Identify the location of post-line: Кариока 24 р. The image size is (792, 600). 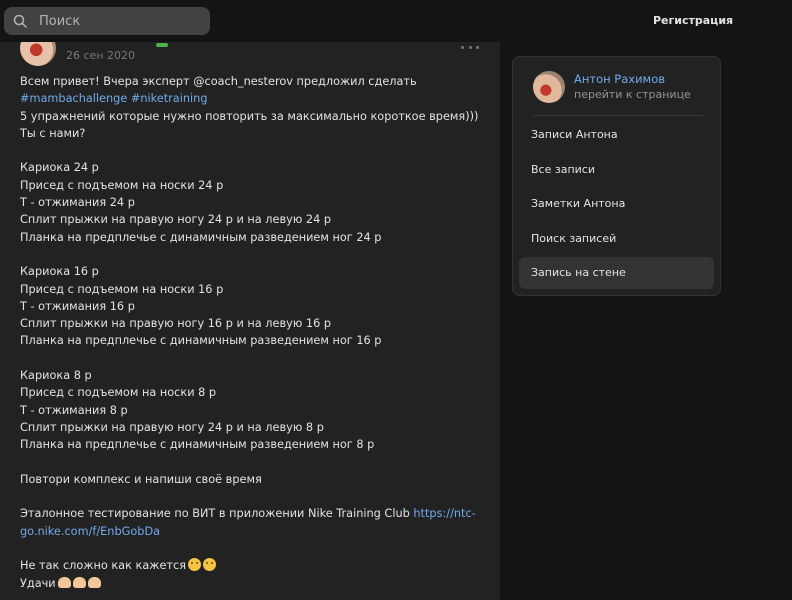
(252, 167).